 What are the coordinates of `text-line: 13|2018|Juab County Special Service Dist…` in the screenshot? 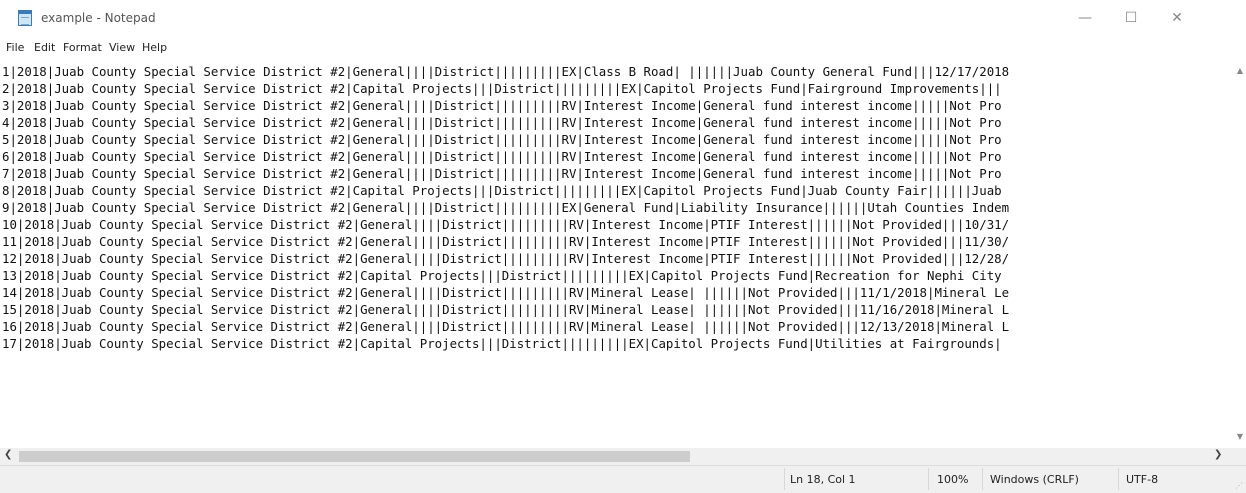 It's located at (502, 275).